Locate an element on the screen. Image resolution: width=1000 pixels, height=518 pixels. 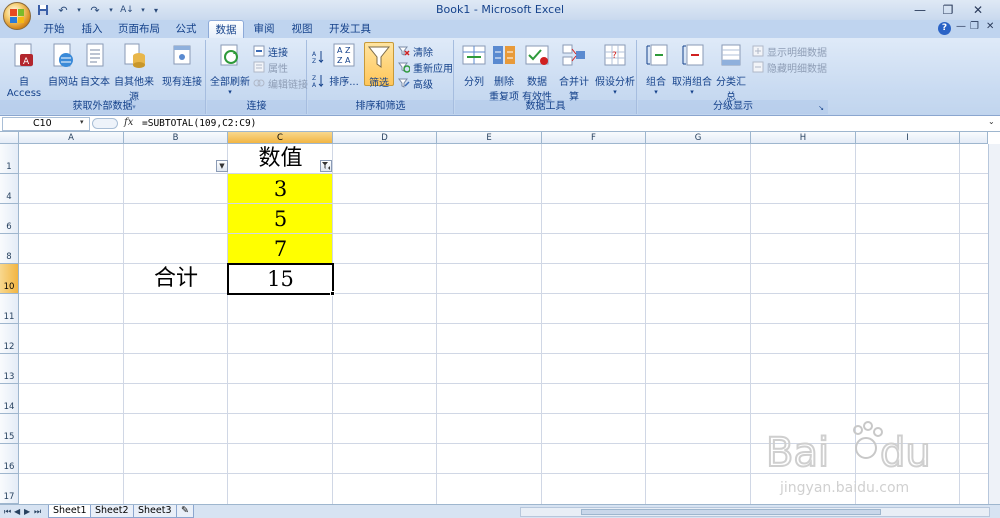
tab-formulas: 公式 is located at coordinates (186, 29).